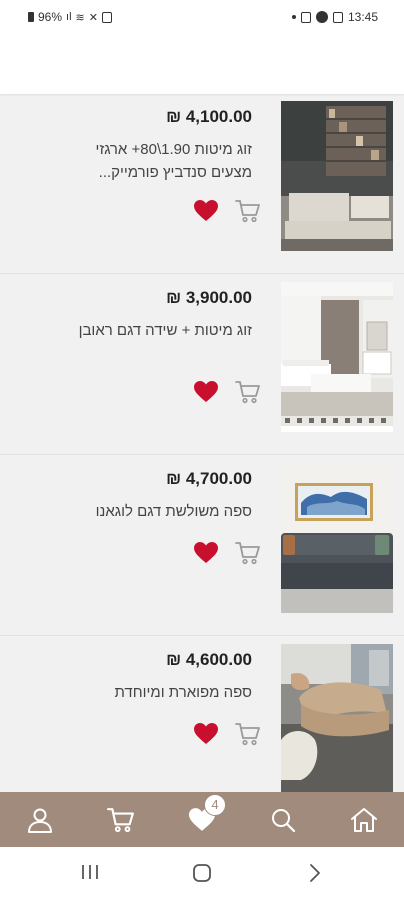 The height and width of the screenshot is (900, 404). I want to click on system-nav-bar, so click(202, 873).